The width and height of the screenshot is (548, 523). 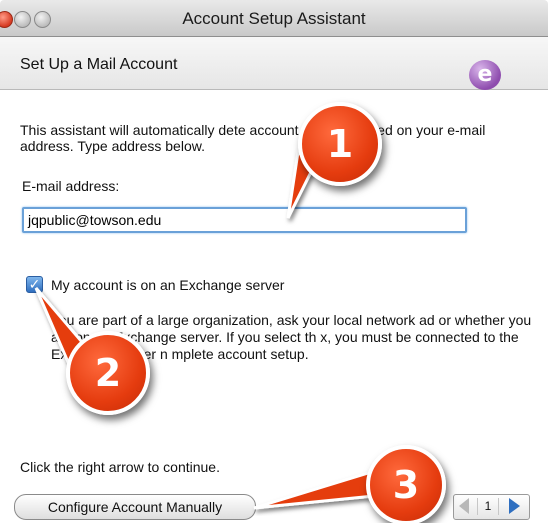 What do you see at coordinates (167, 285) in the screenshot?
I see `exchange-server-checkbox-label: My account is on an Exchange server` at bounding box center [167, 285].